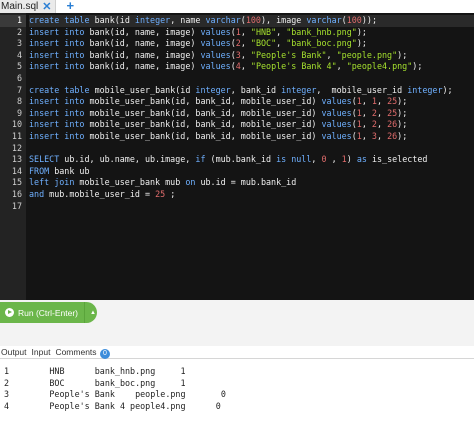  What do you see at coordinates (13, 21) in the screenshot?
I see `line-number: 1` at bounding box center [13, 21].